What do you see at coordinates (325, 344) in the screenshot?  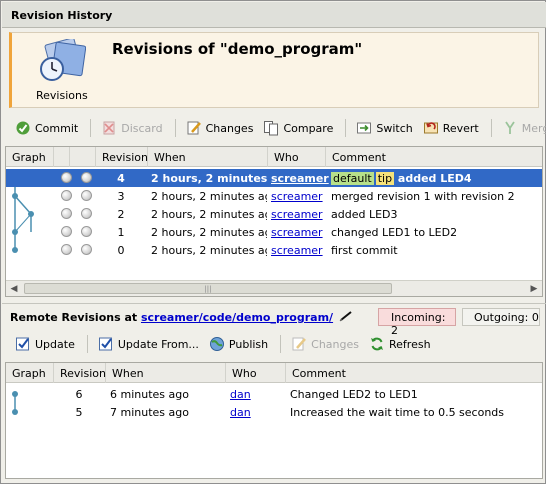 I see `remote-changes-button: Changes` at bounding box center [325, 344].